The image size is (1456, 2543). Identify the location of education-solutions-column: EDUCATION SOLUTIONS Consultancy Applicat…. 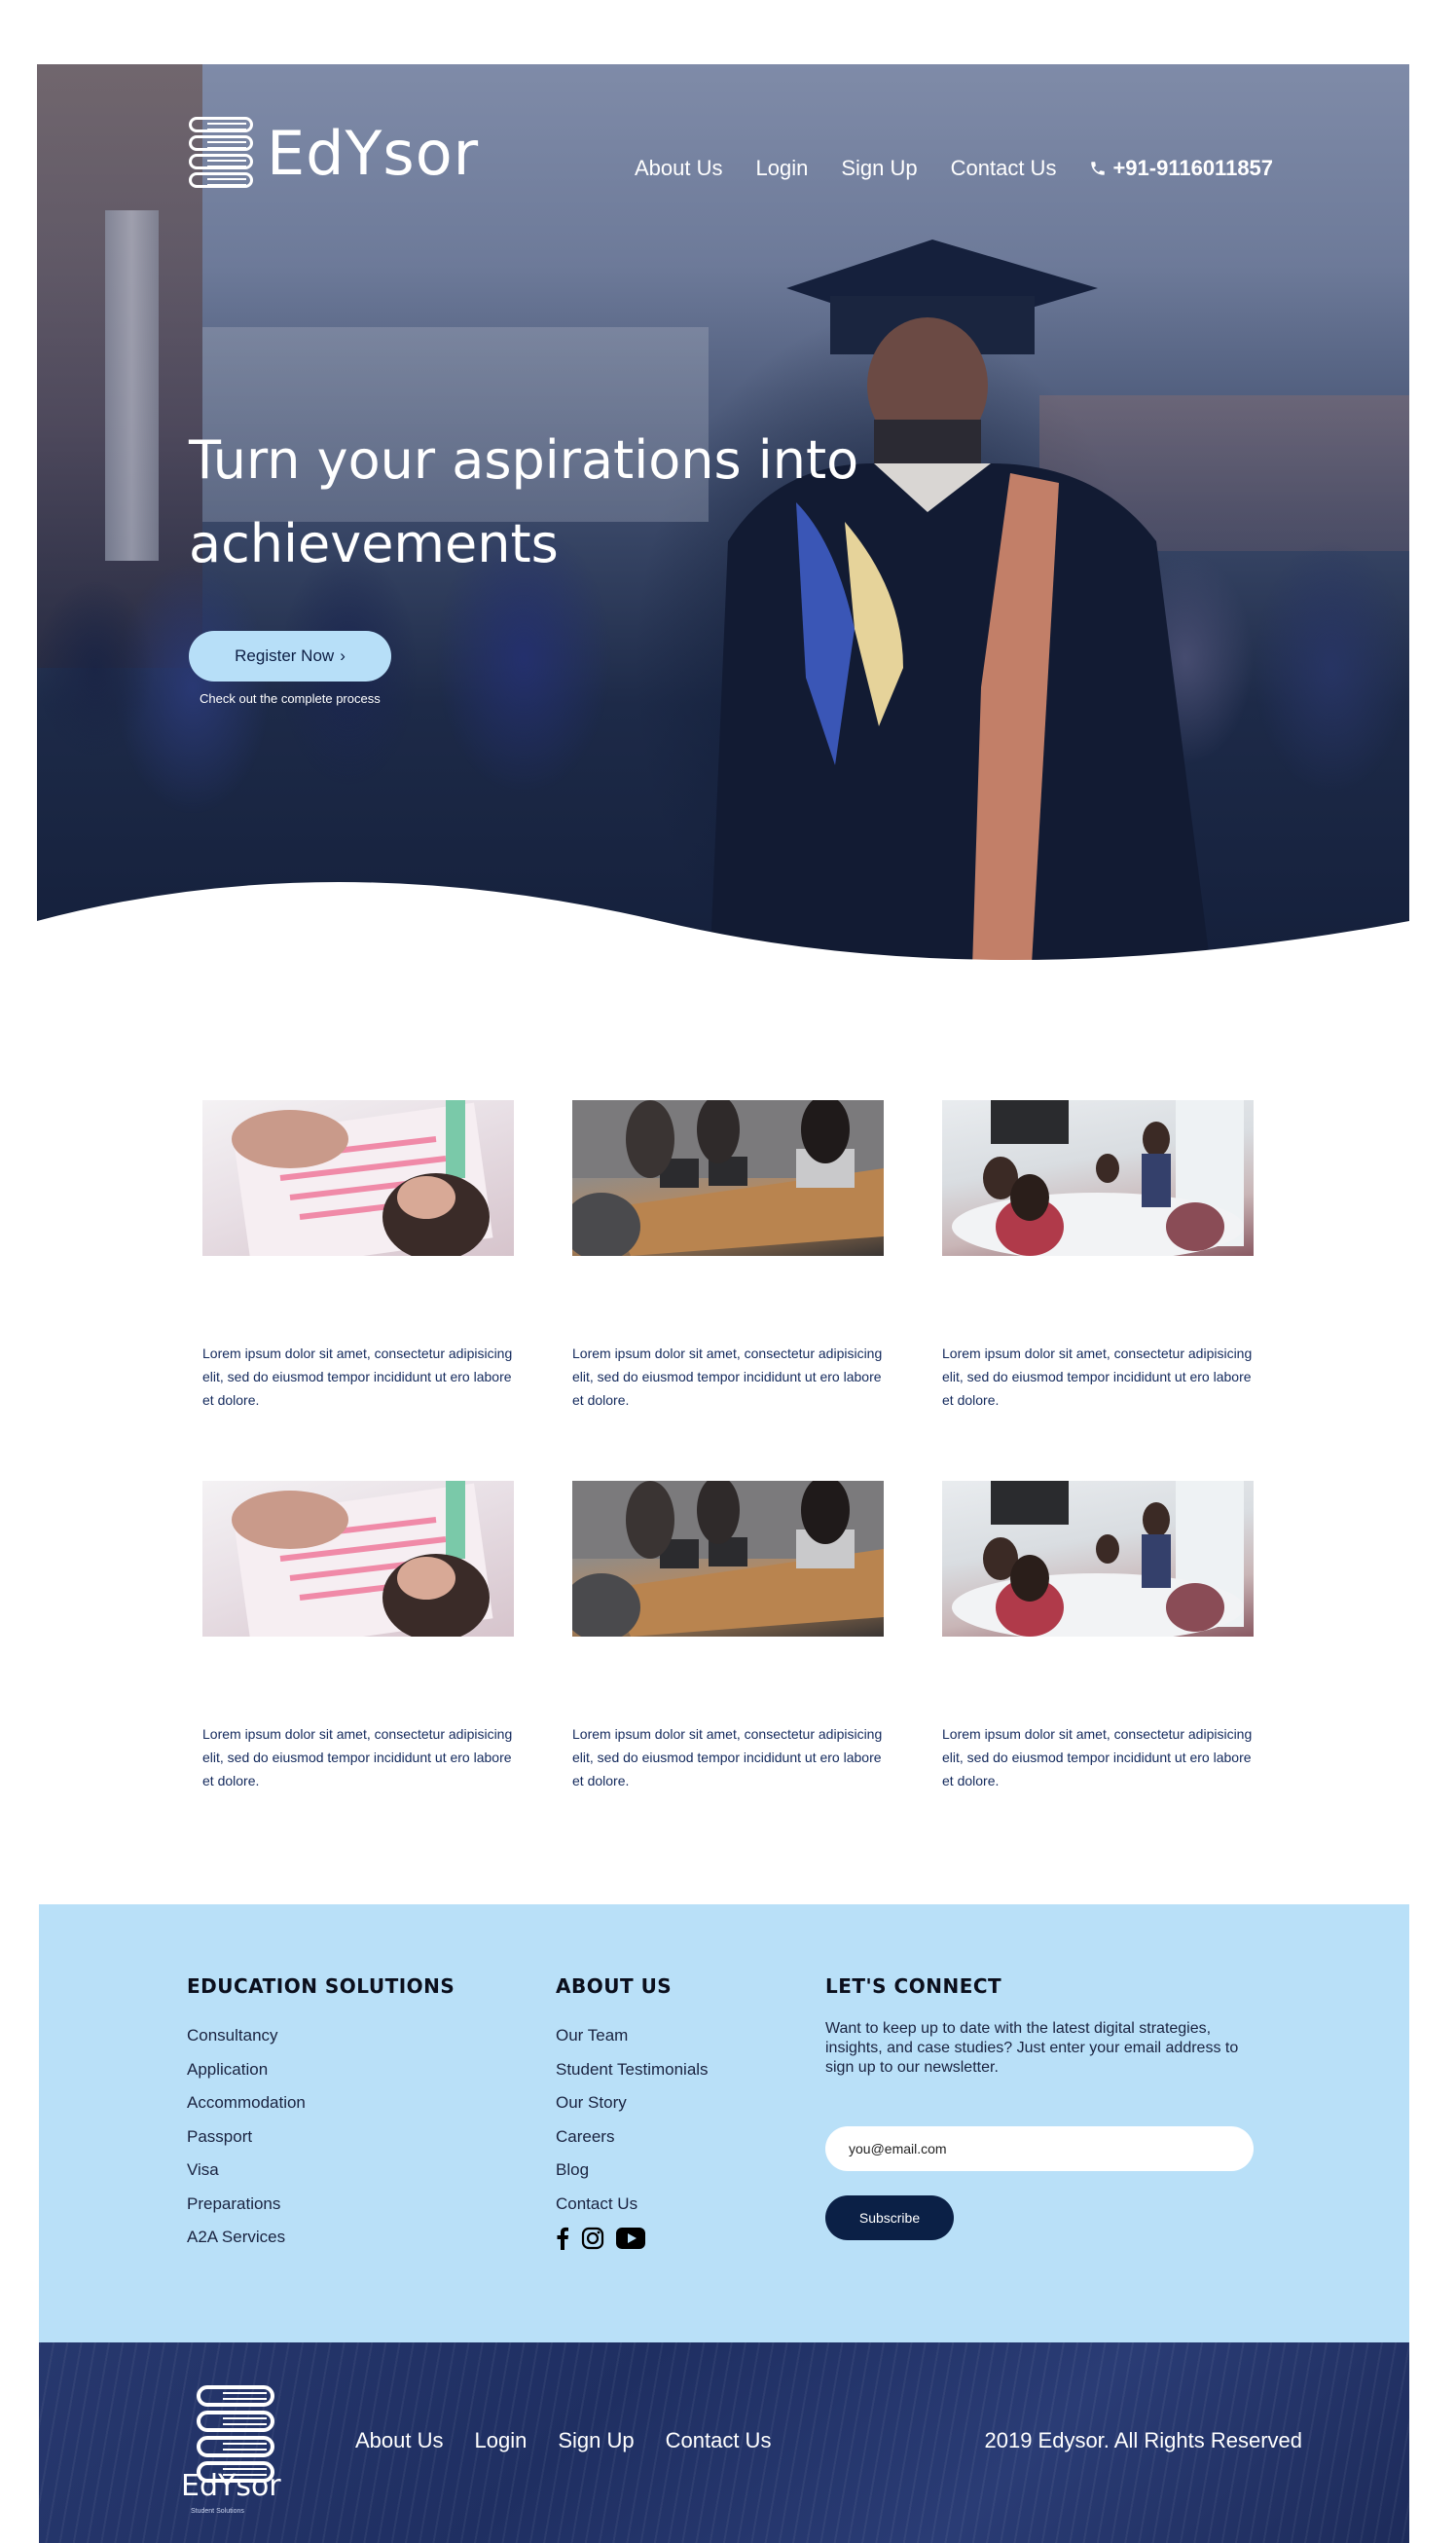
(321, 2114).